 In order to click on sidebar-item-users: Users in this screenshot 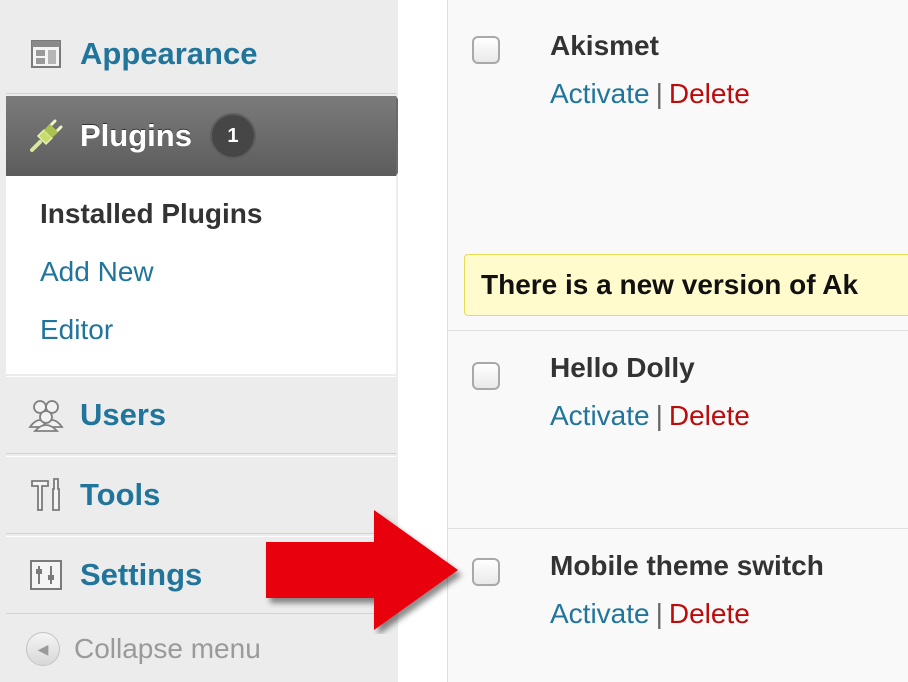, I will do `click(201, 415)`.